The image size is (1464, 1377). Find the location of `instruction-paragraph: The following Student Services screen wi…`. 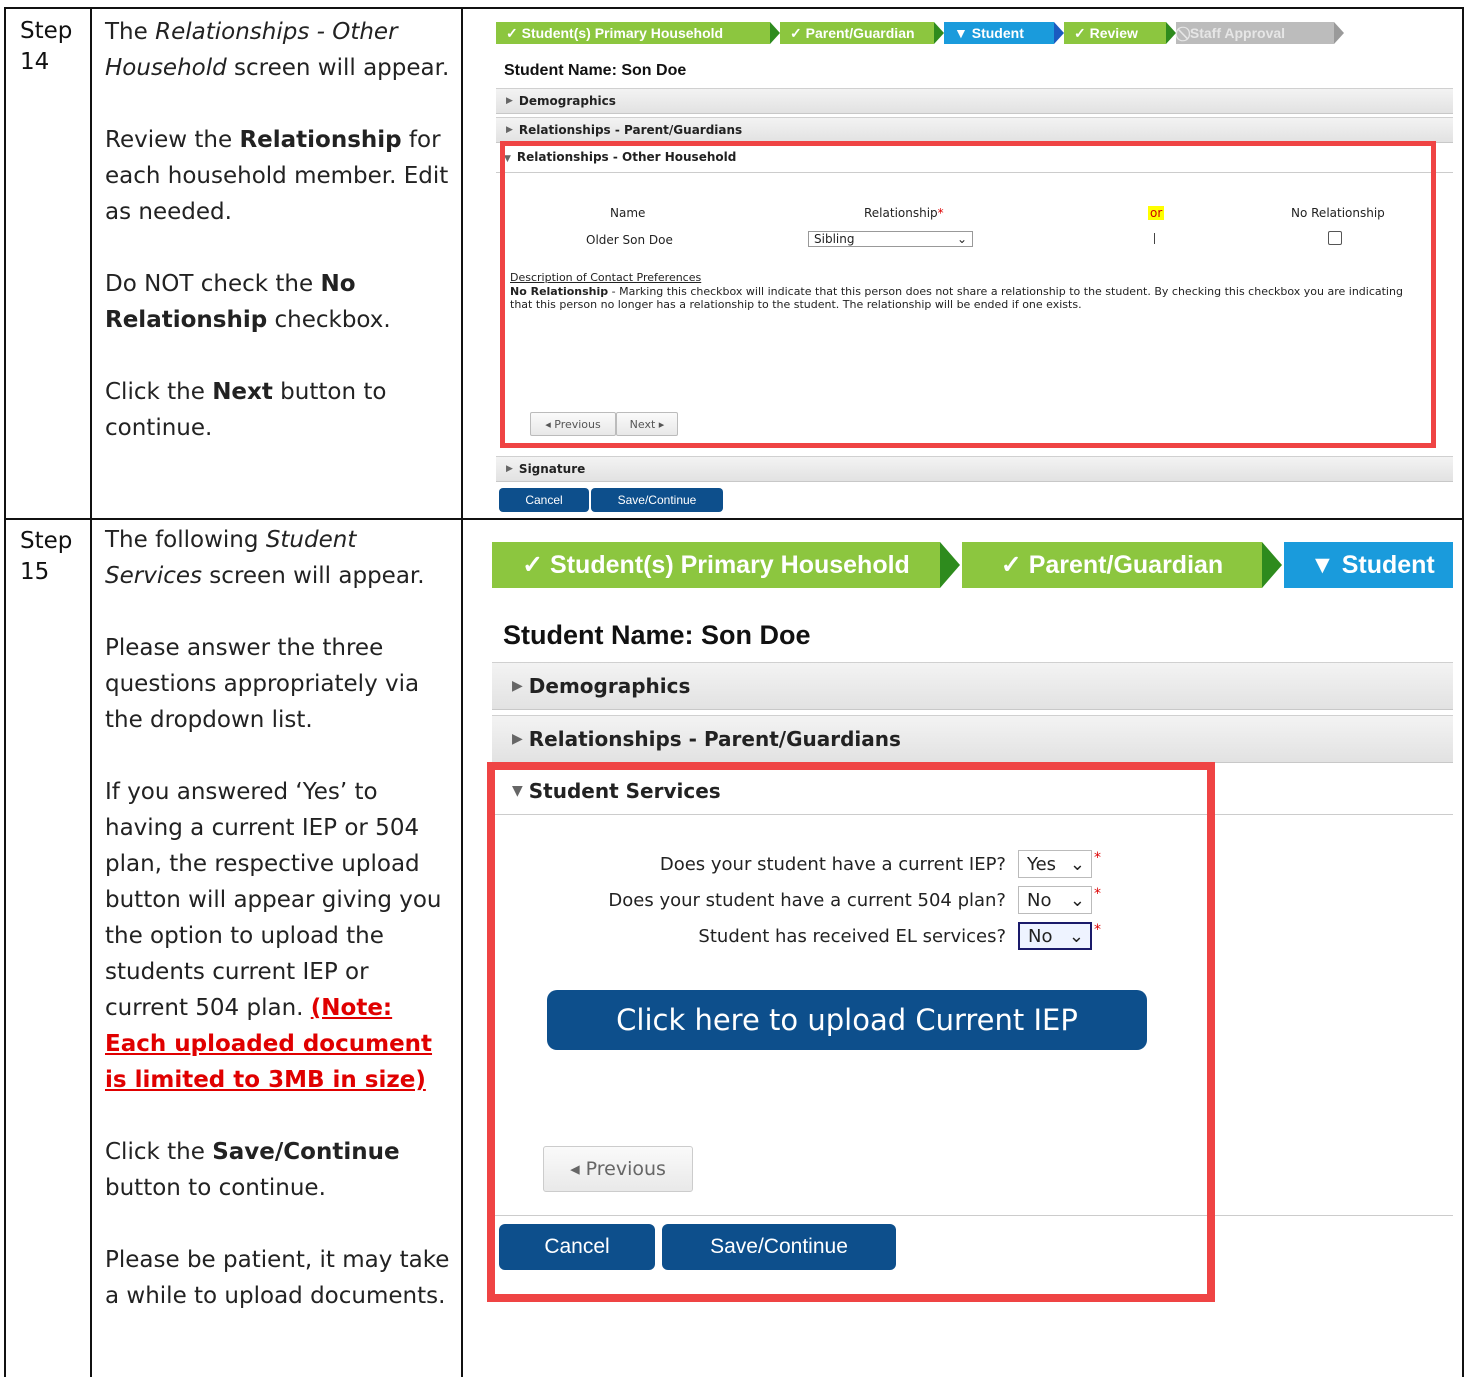

instruction-paragraph: The following Student Services screen wi… is located at coordinates (277, 558).